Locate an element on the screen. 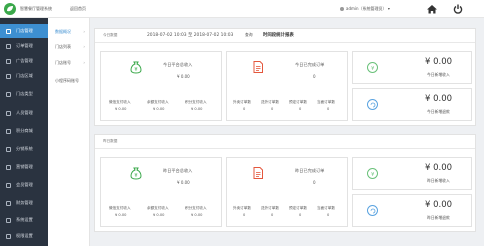 The image size is (484, 246). subnav-item-miniprogram-account: 小程序码账号 is located at coordinates (69, 81).